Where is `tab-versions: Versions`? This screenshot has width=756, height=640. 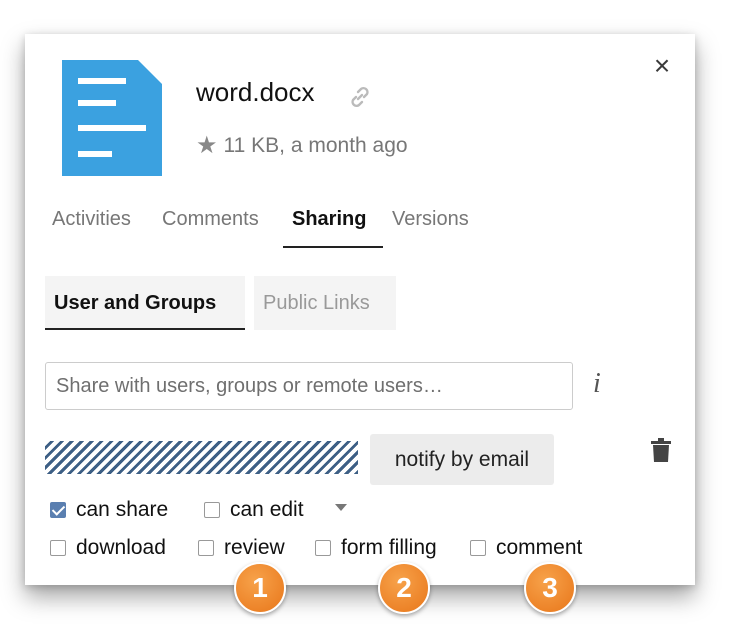 tab-versions: Versions is located at coordinates (430, 219).